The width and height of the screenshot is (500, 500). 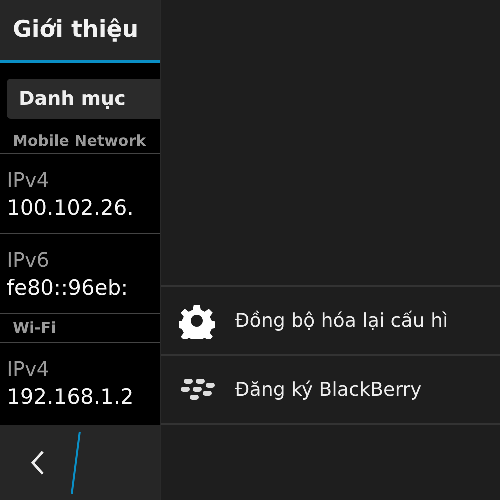 What do you see at coordinates (71, 208) in the screenshot?
I see `field-value: 100.102.26.` at bounding box center [71, 208].